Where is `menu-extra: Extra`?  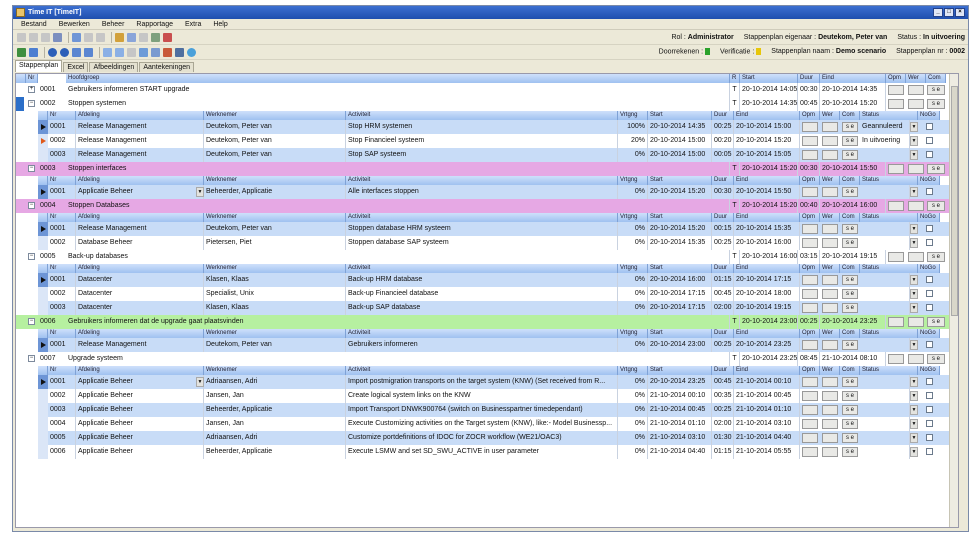
menu-extra: Extra is located at coordinates (193, 24).